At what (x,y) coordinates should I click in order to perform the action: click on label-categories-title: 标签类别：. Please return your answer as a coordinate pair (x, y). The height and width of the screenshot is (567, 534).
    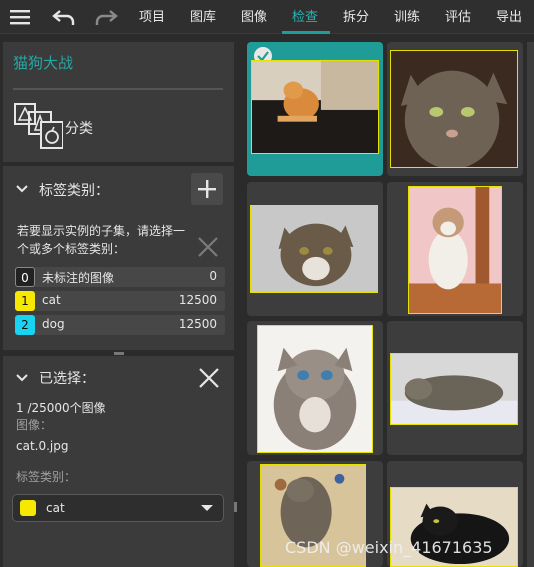
    Looking at the image, I should click on (74, 191).